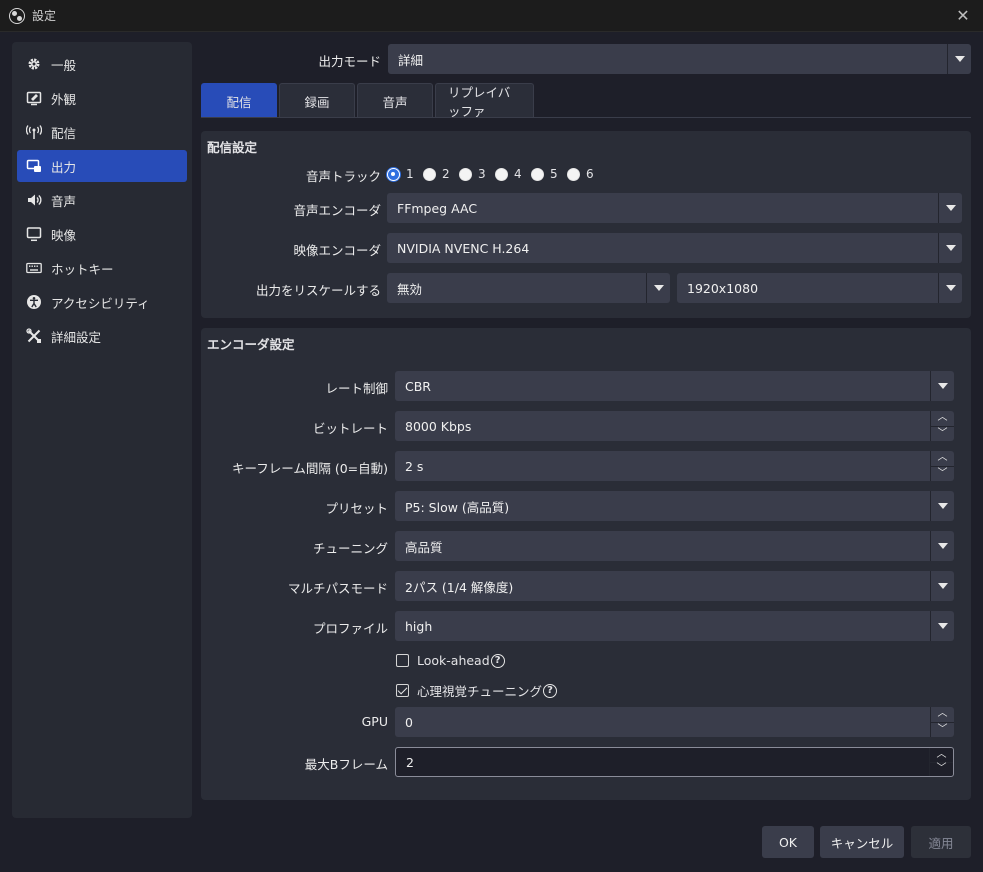 The height and width of the screenshot is (872, 983). Describe the element at coordinates (350, 628) in the screenshot. I see `profile-label: プロファイル` at that location.